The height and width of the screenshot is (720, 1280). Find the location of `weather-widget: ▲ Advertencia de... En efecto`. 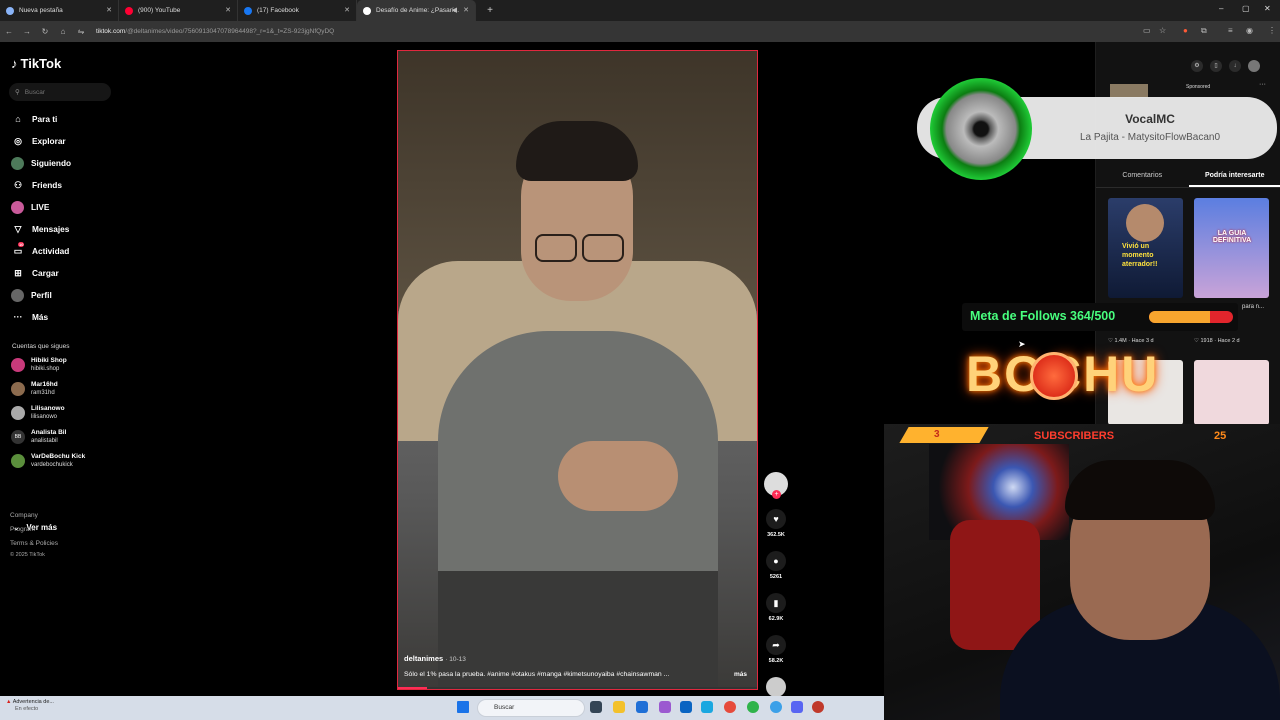

weather-widget: ▲ Advertencia de... En efecto is located at coordinates (30, 706).